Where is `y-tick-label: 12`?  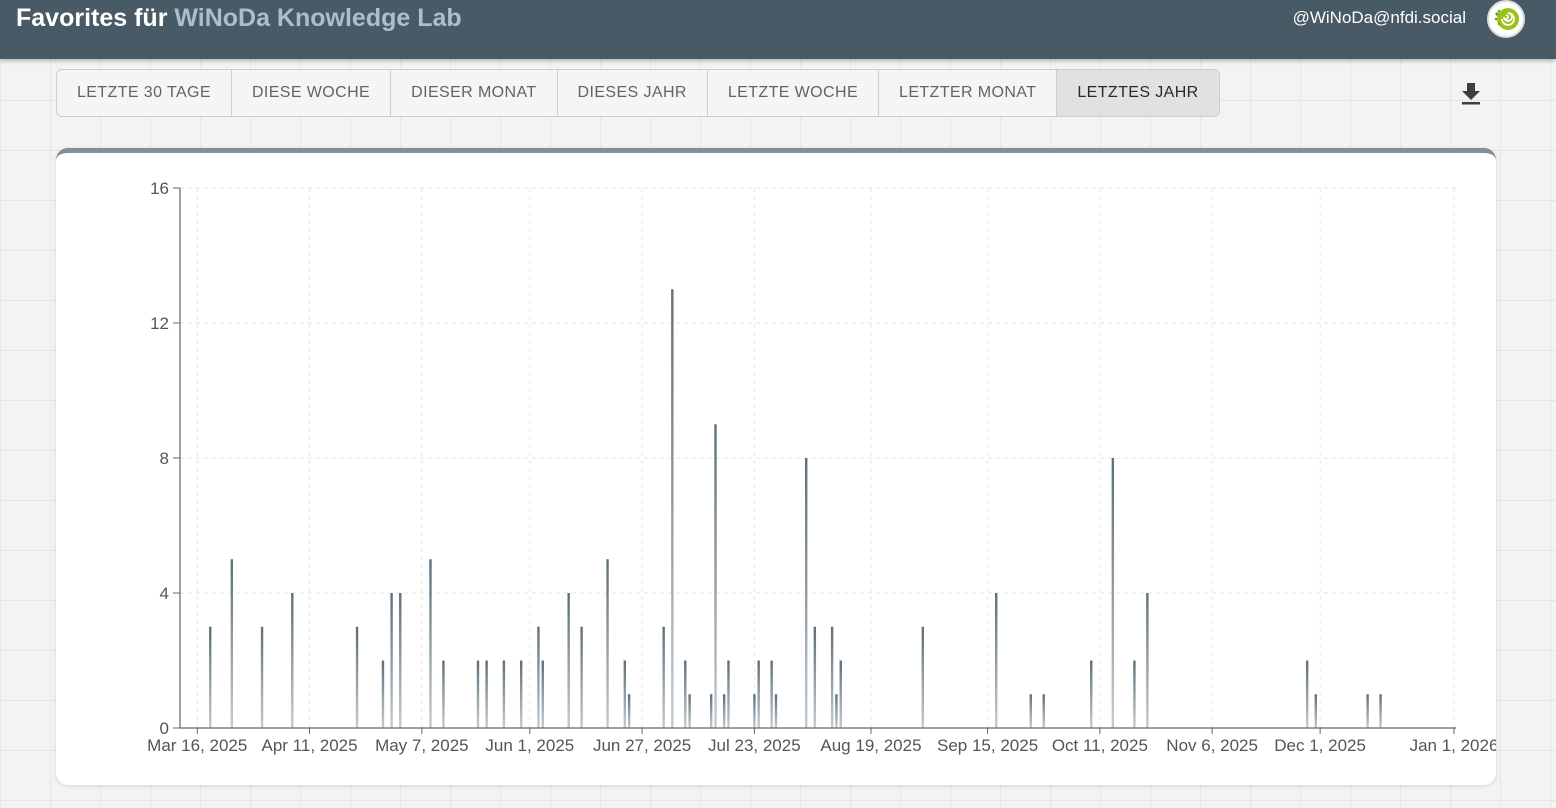 y-tick-label: 12 is located at coordinates (159, 323).